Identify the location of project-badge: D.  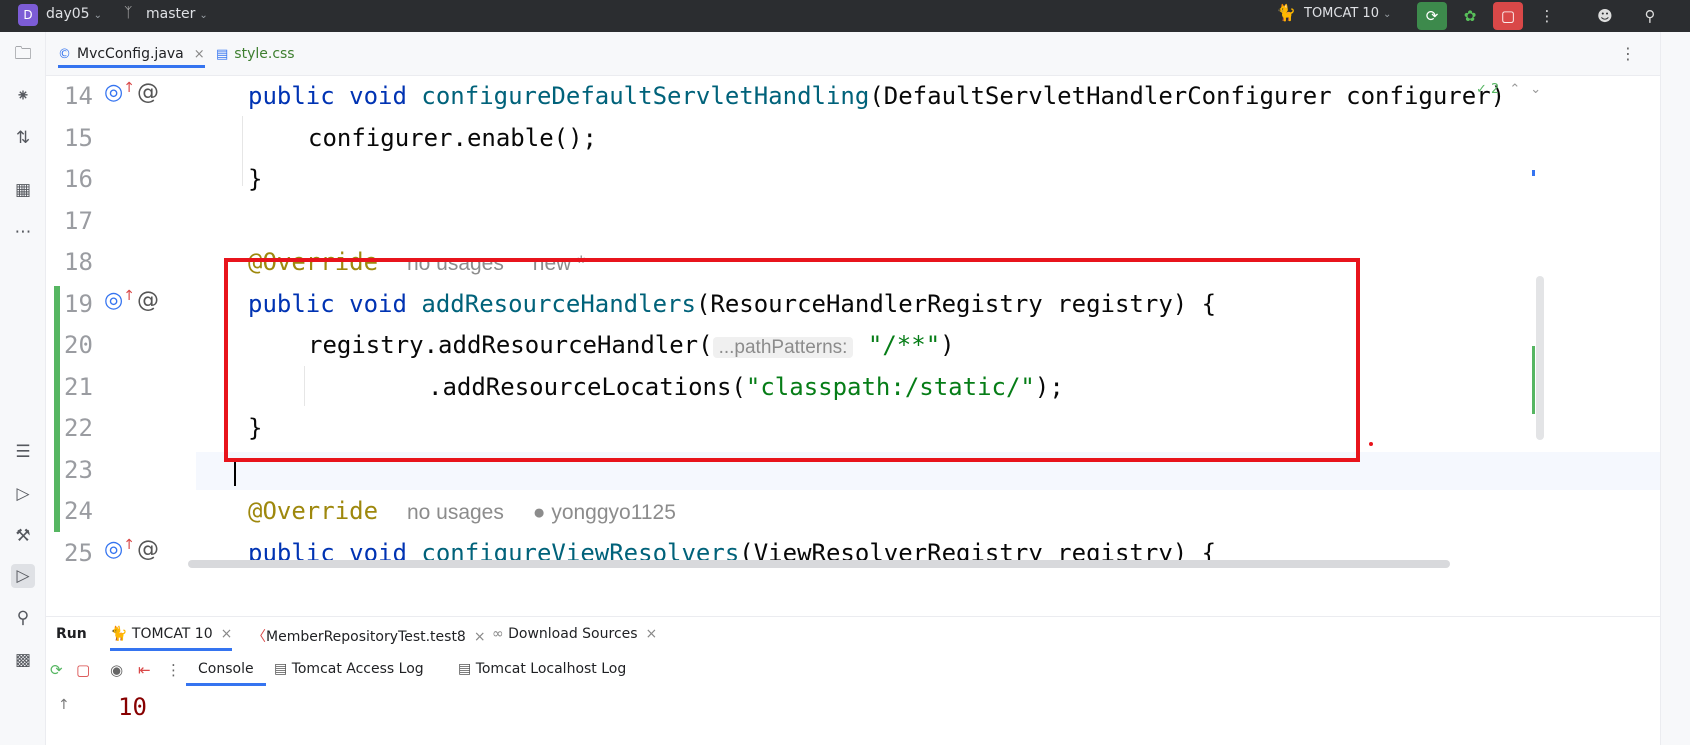
(28, 15).